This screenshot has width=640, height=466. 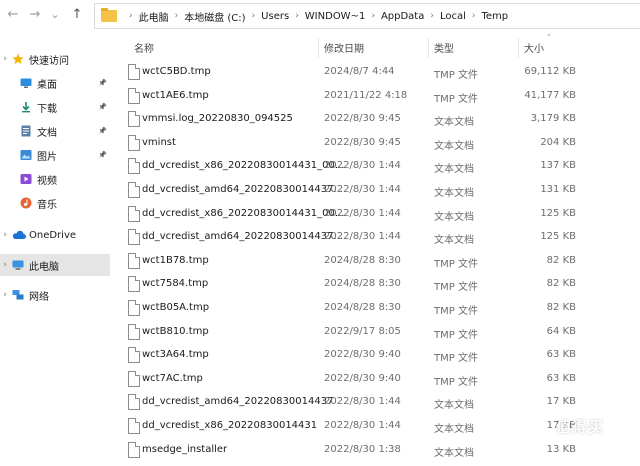 I want to click on sidebar-item: 文档 📌, so click(x=55, y=131).